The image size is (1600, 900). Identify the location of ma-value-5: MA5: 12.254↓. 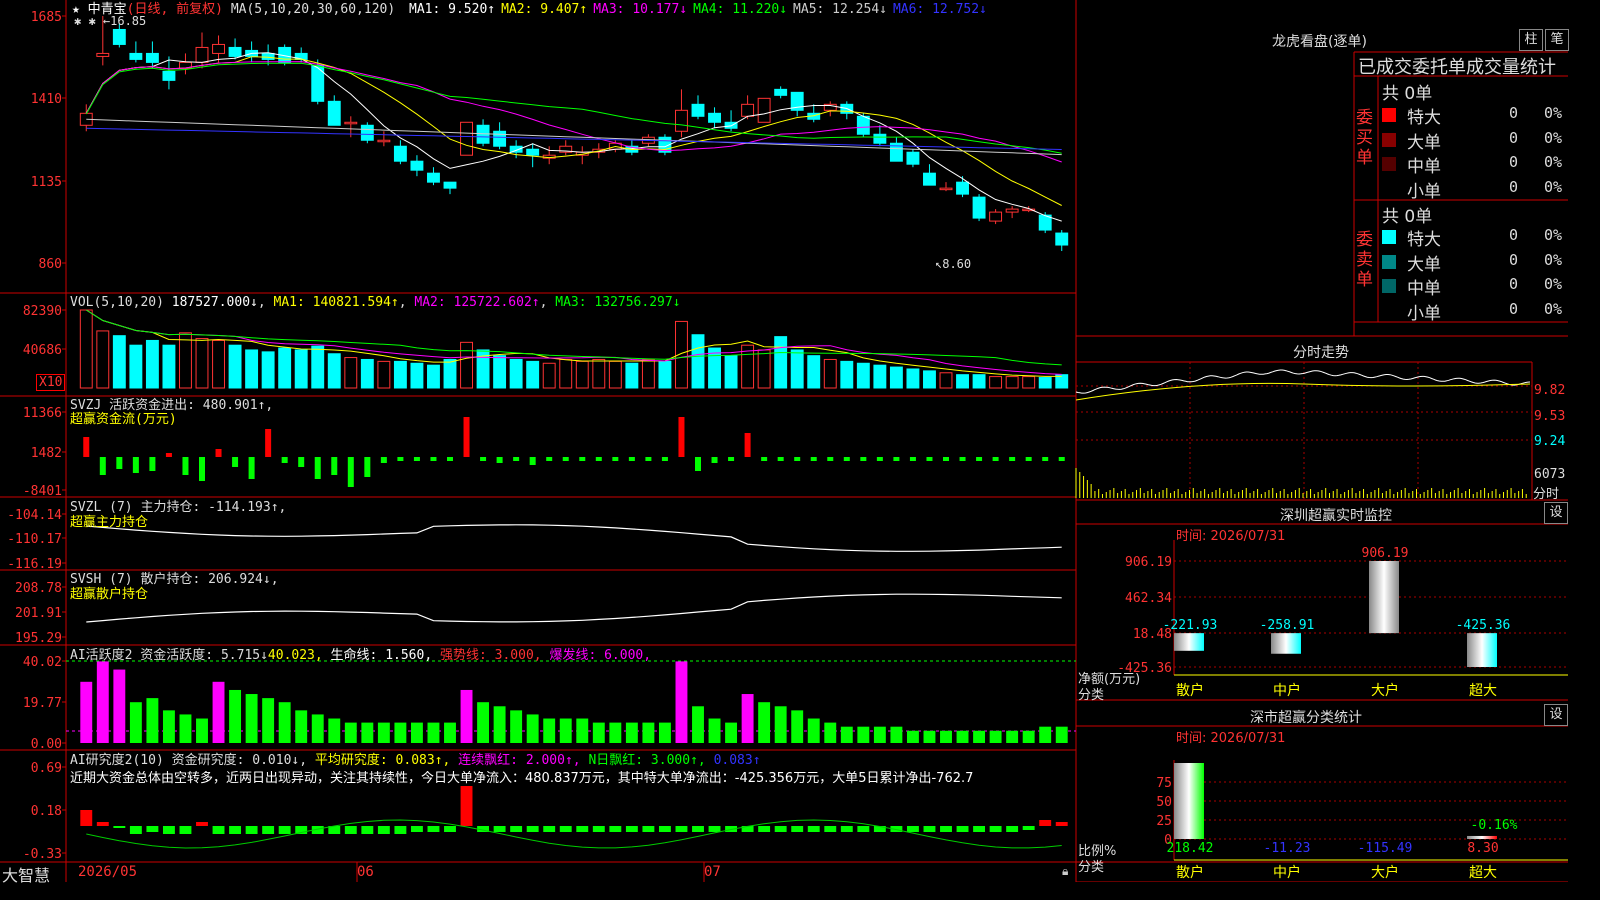
(840, 9).